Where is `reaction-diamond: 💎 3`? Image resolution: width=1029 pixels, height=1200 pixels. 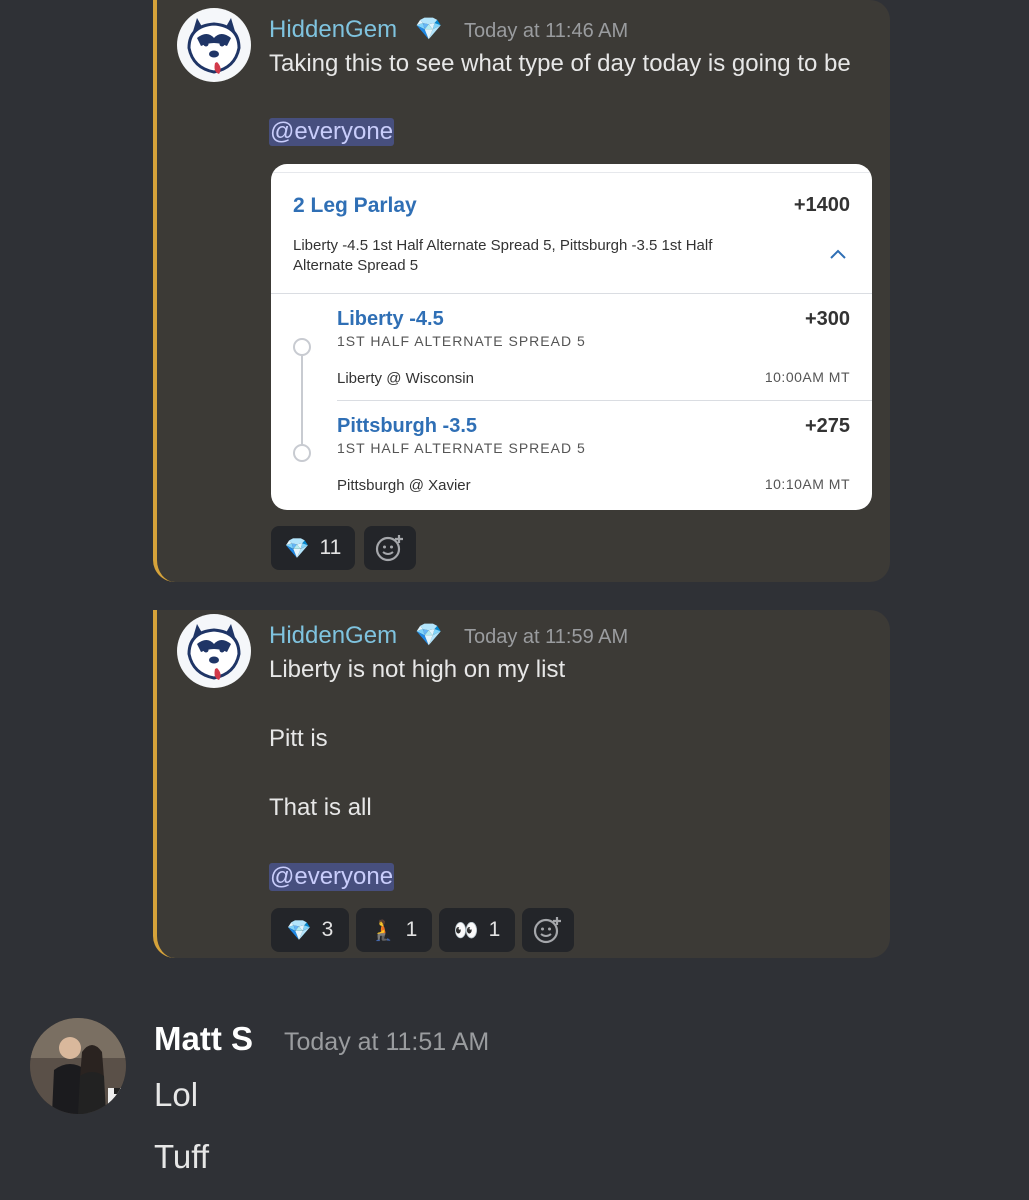 reaction-diamond: 💎 3 is located at coordinates (310, 930).